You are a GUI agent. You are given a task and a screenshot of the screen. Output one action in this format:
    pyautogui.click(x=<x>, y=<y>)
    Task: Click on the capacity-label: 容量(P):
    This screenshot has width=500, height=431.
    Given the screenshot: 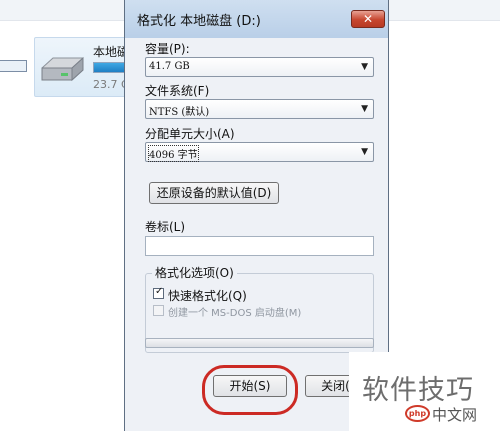 What is the action you would take?
    pyautogui.click(x=167, y=49)
    